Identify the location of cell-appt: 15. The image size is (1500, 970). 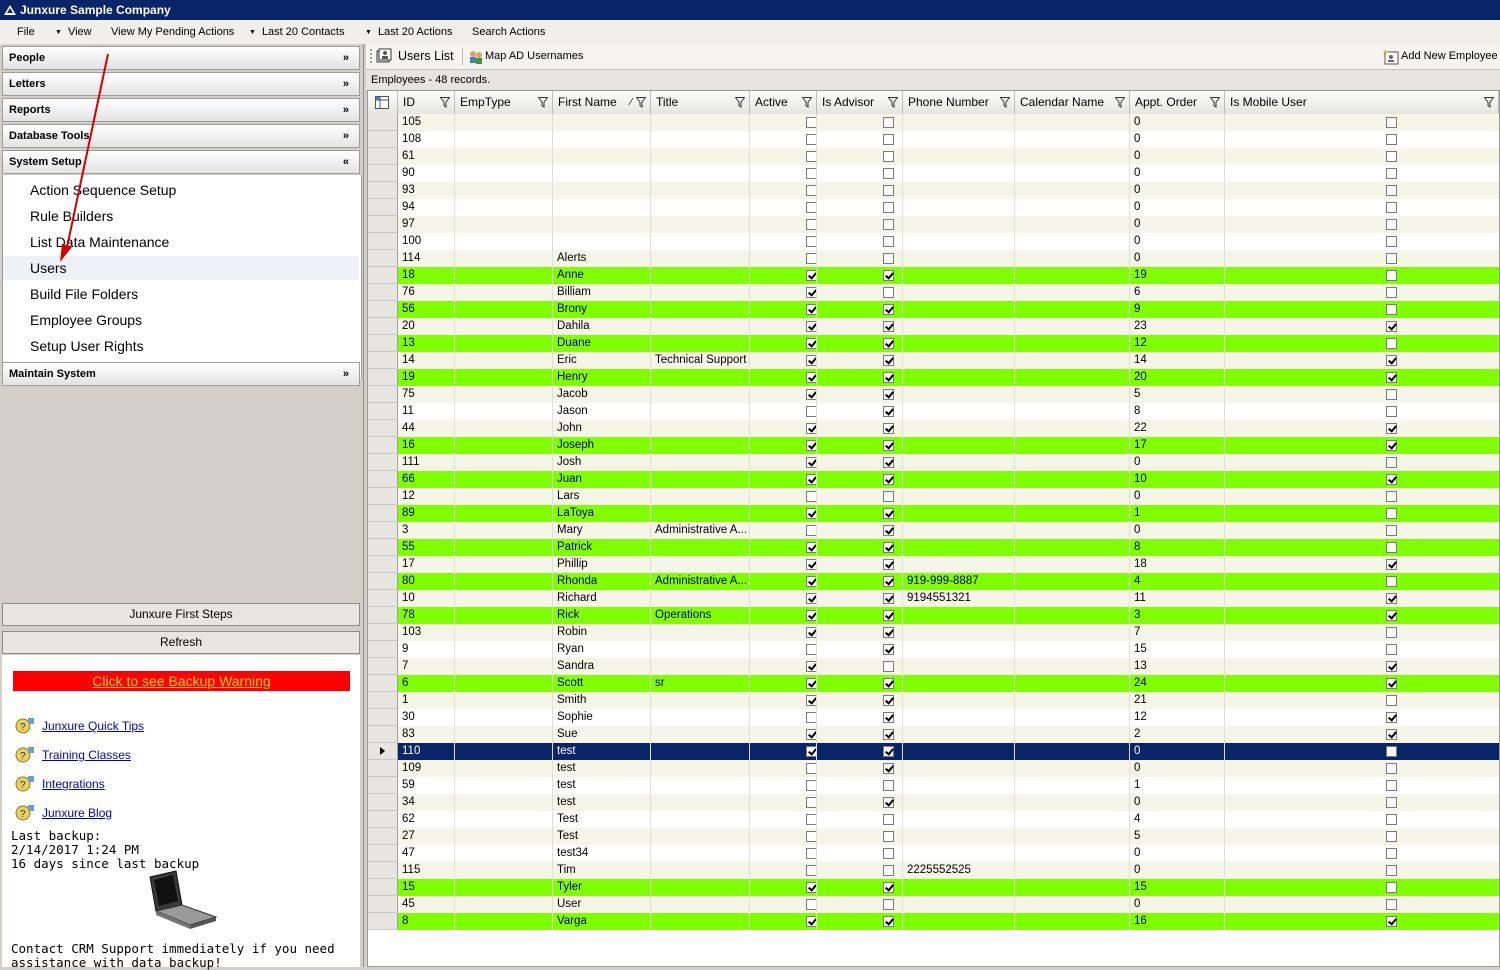
(1177, 887).